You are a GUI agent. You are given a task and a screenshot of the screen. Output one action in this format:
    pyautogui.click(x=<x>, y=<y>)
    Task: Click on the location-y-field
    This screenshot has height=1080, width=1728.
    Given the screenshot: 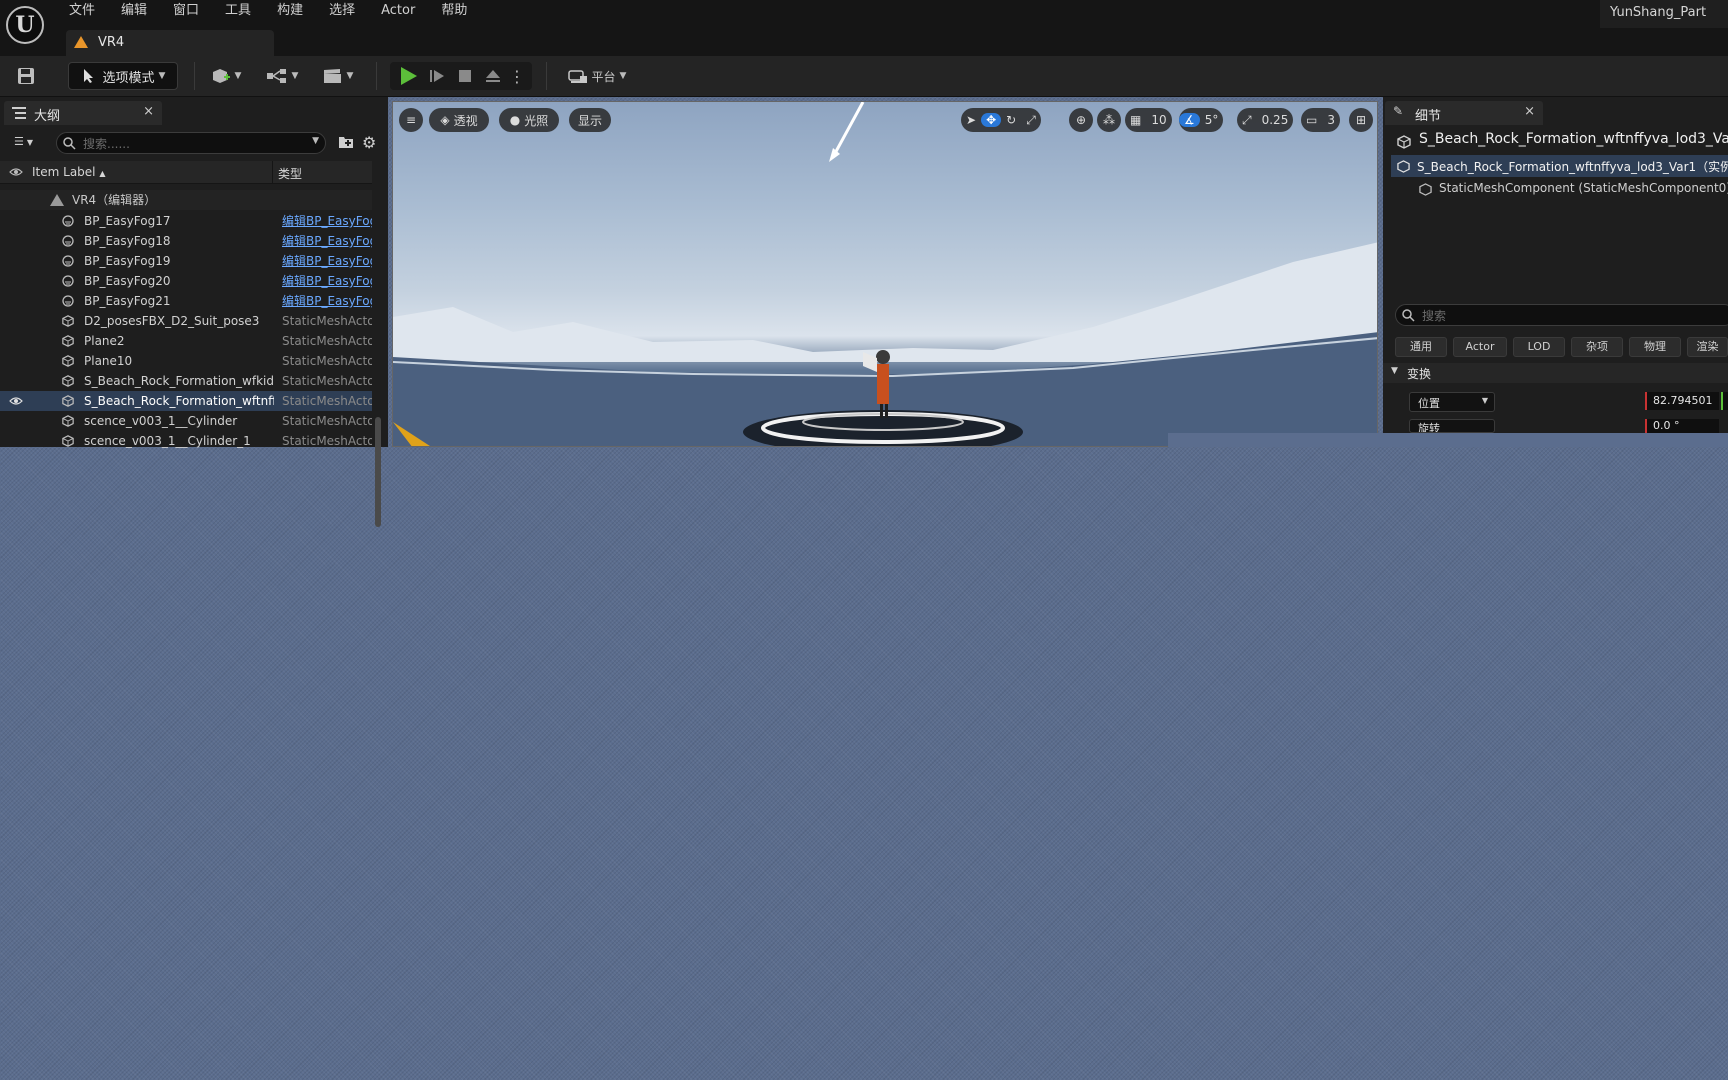 What is the action you would take?
    pyautogui.click(x=1724, y=401)
    